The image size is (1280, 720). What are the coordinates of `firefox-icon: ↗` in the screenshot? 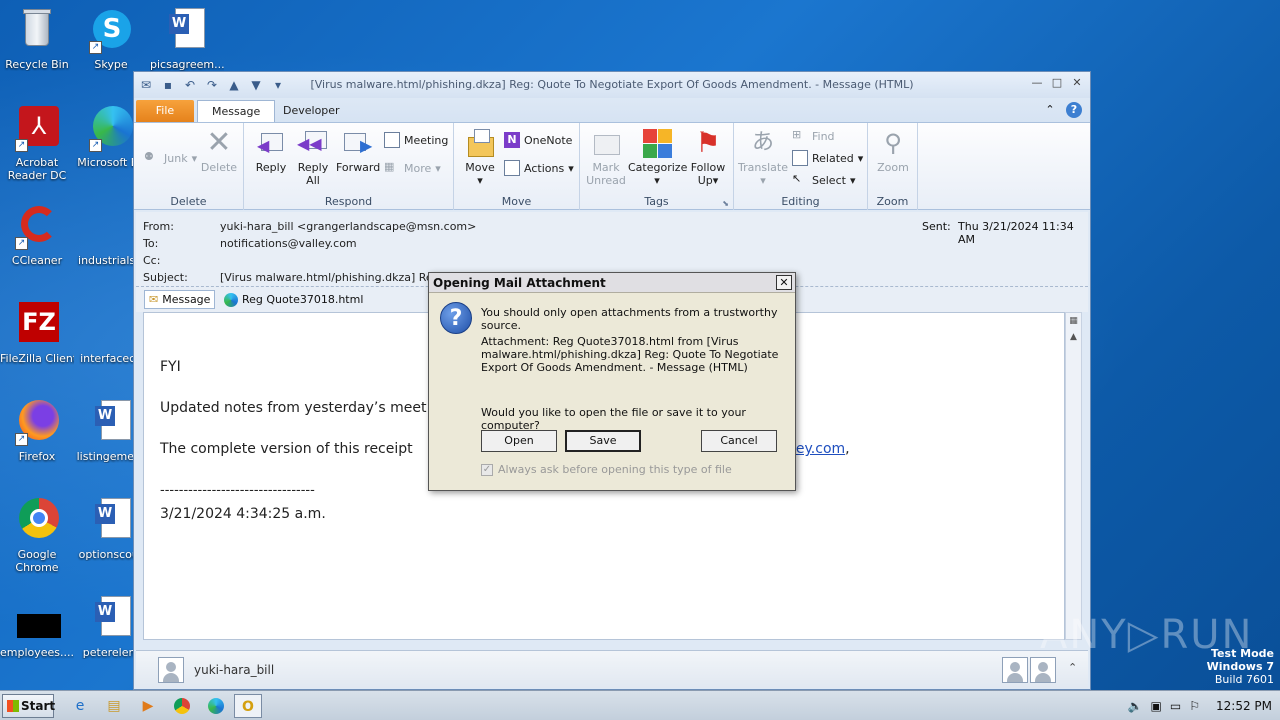 It's located at (37, 422).